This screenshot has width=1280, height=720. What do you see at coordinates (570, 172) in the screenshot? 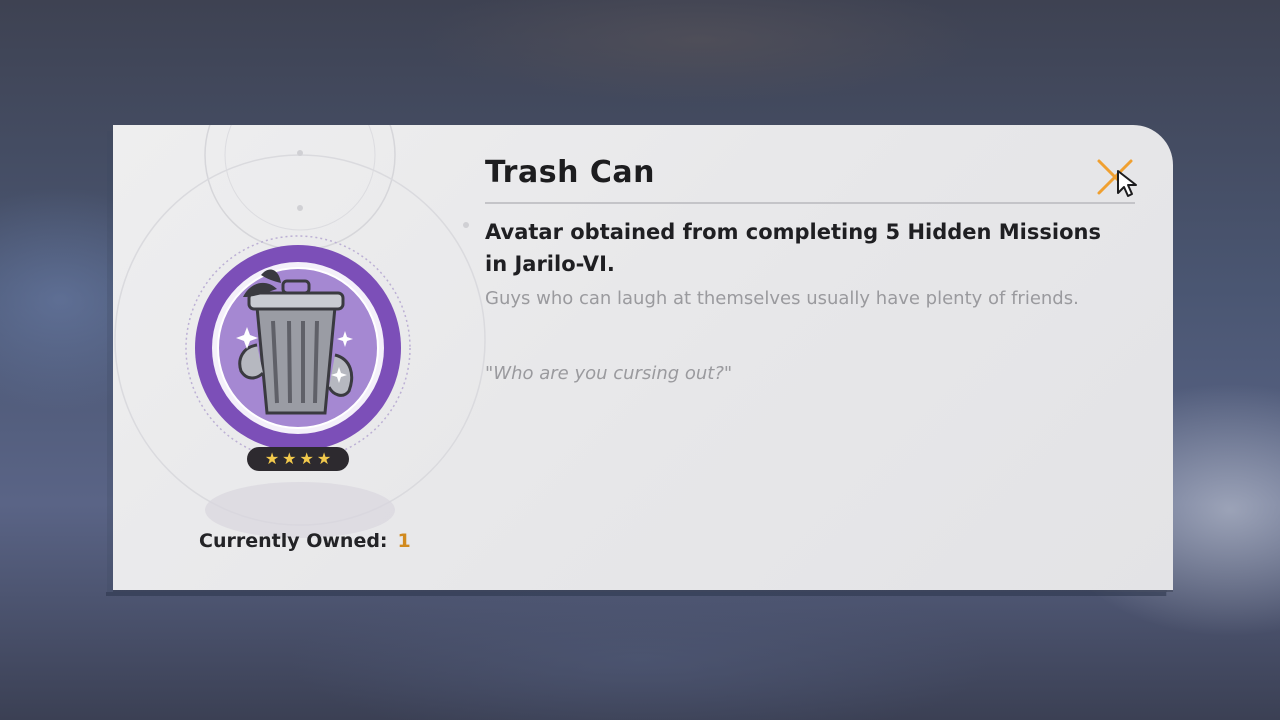
I see `item-title: Trash Can` at bounding box center [570, 172].